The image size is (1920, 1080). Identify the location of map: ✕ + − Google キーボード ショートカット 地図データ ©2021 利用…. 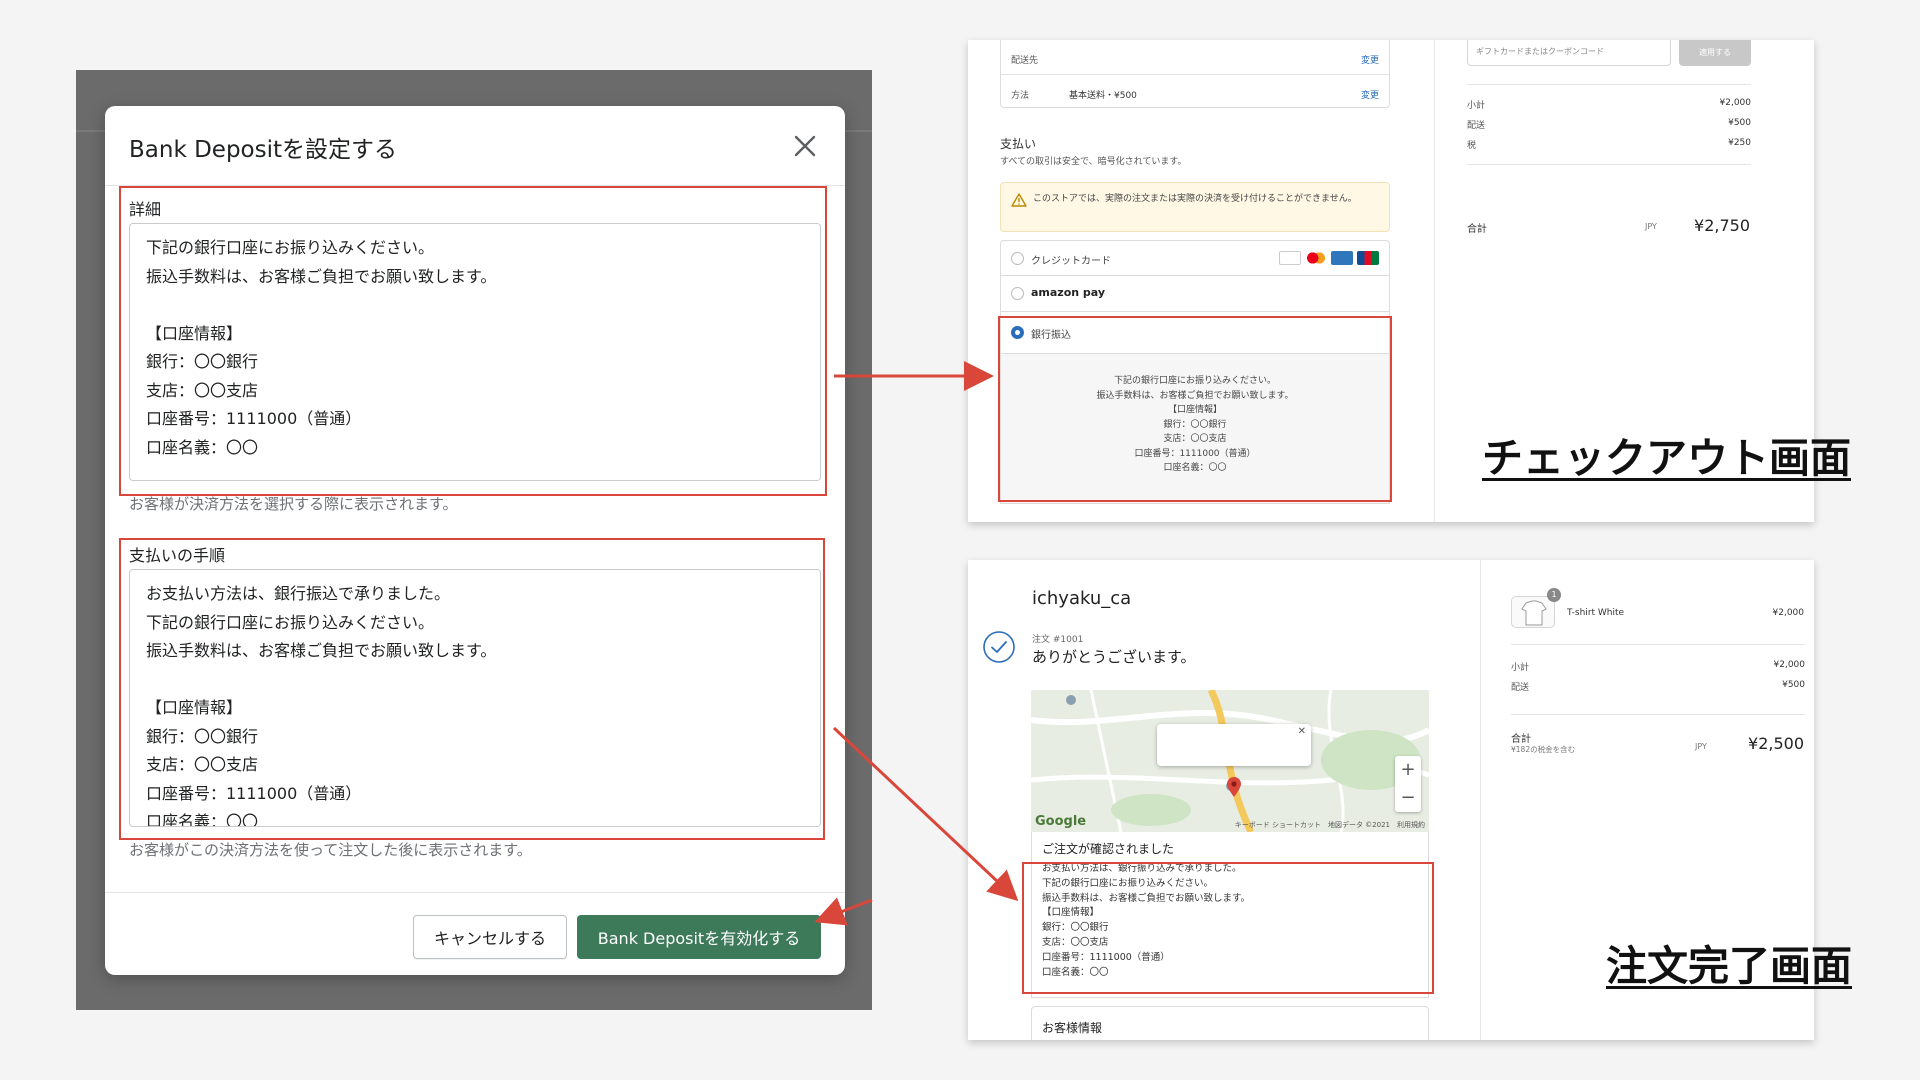
(1230, 761).